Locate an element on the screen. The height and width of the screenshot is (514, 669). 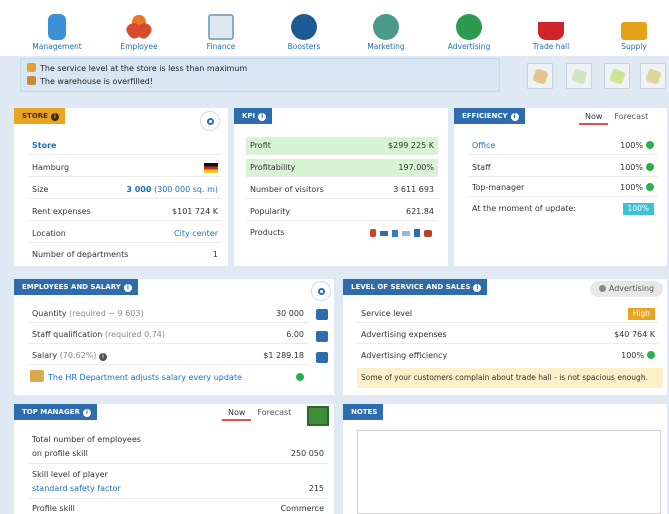
rent-value: $101 724 K is located at coordinates (195, 211).